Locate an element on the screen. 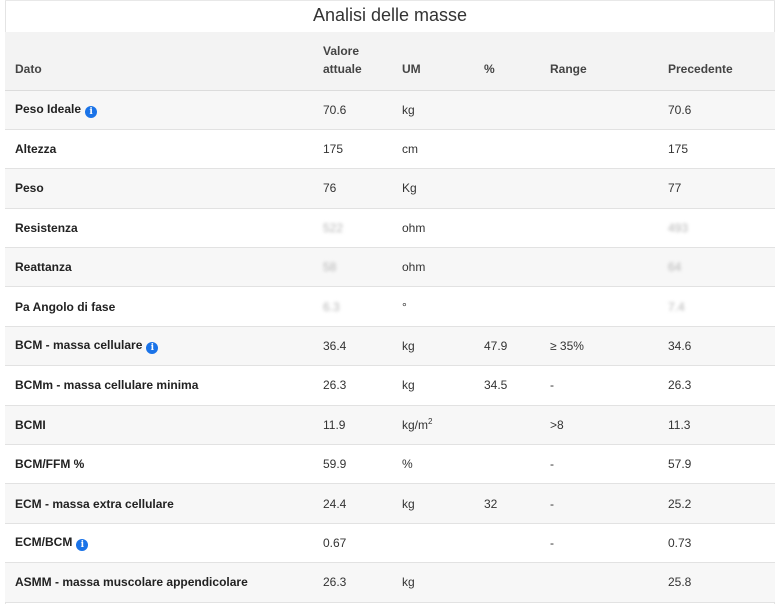 The width and height of the screenshot is (775, 604). row-value: 36.4 is located at coordinates (362, 346).